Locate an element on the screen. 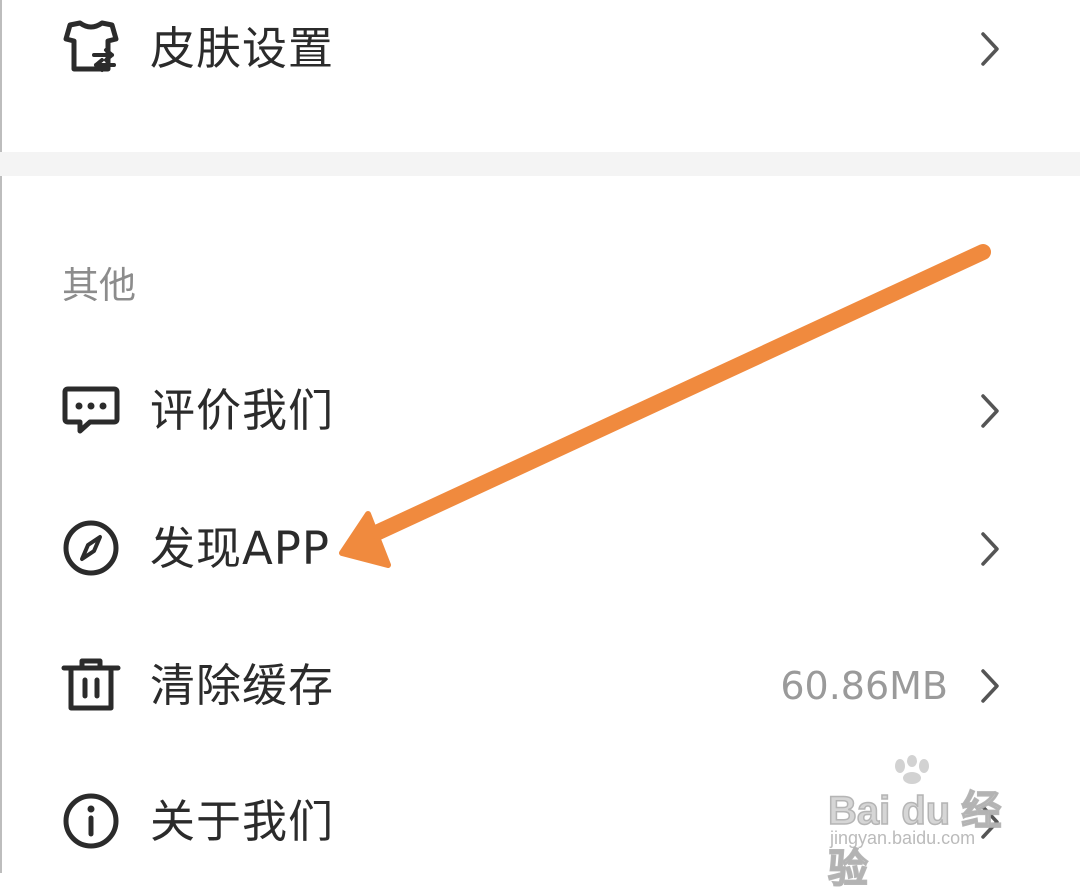 The image size is (1080, 894). settings-row-skin: 皮肤设置 is located at coordinates (540, 52).